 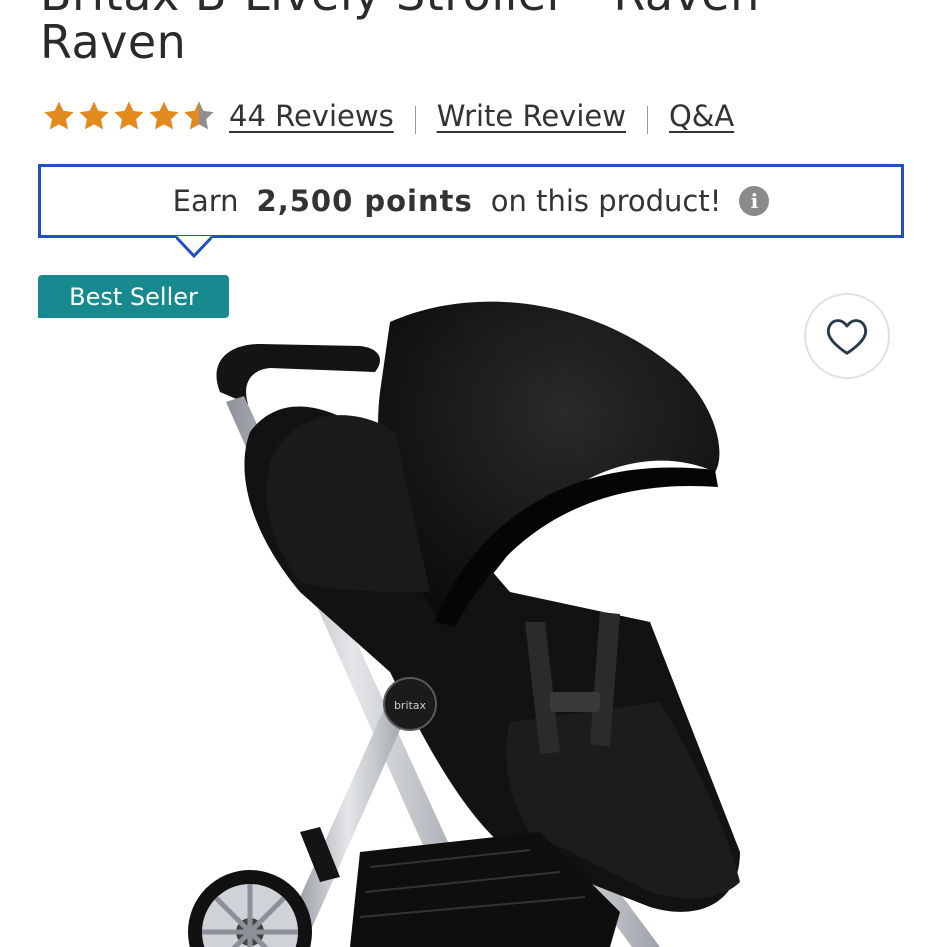 I want to click on favorite-button, so click(x=847, y=336).